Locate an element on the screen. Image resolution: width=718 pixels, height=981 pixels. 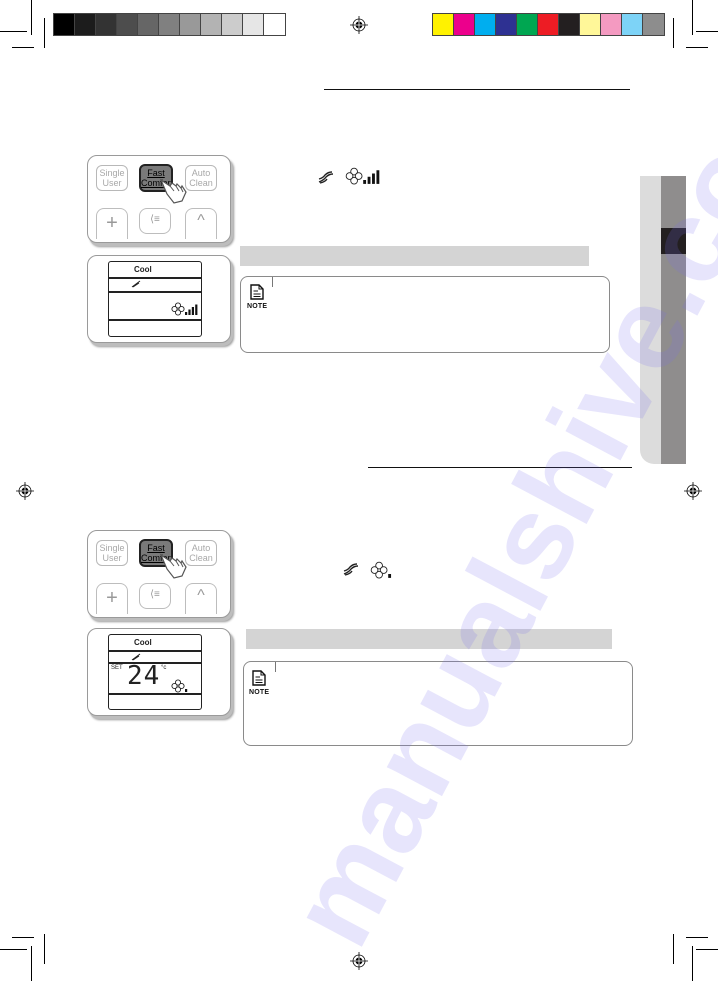
chapter-tab-active-marker is located at coordinates (673, 241).